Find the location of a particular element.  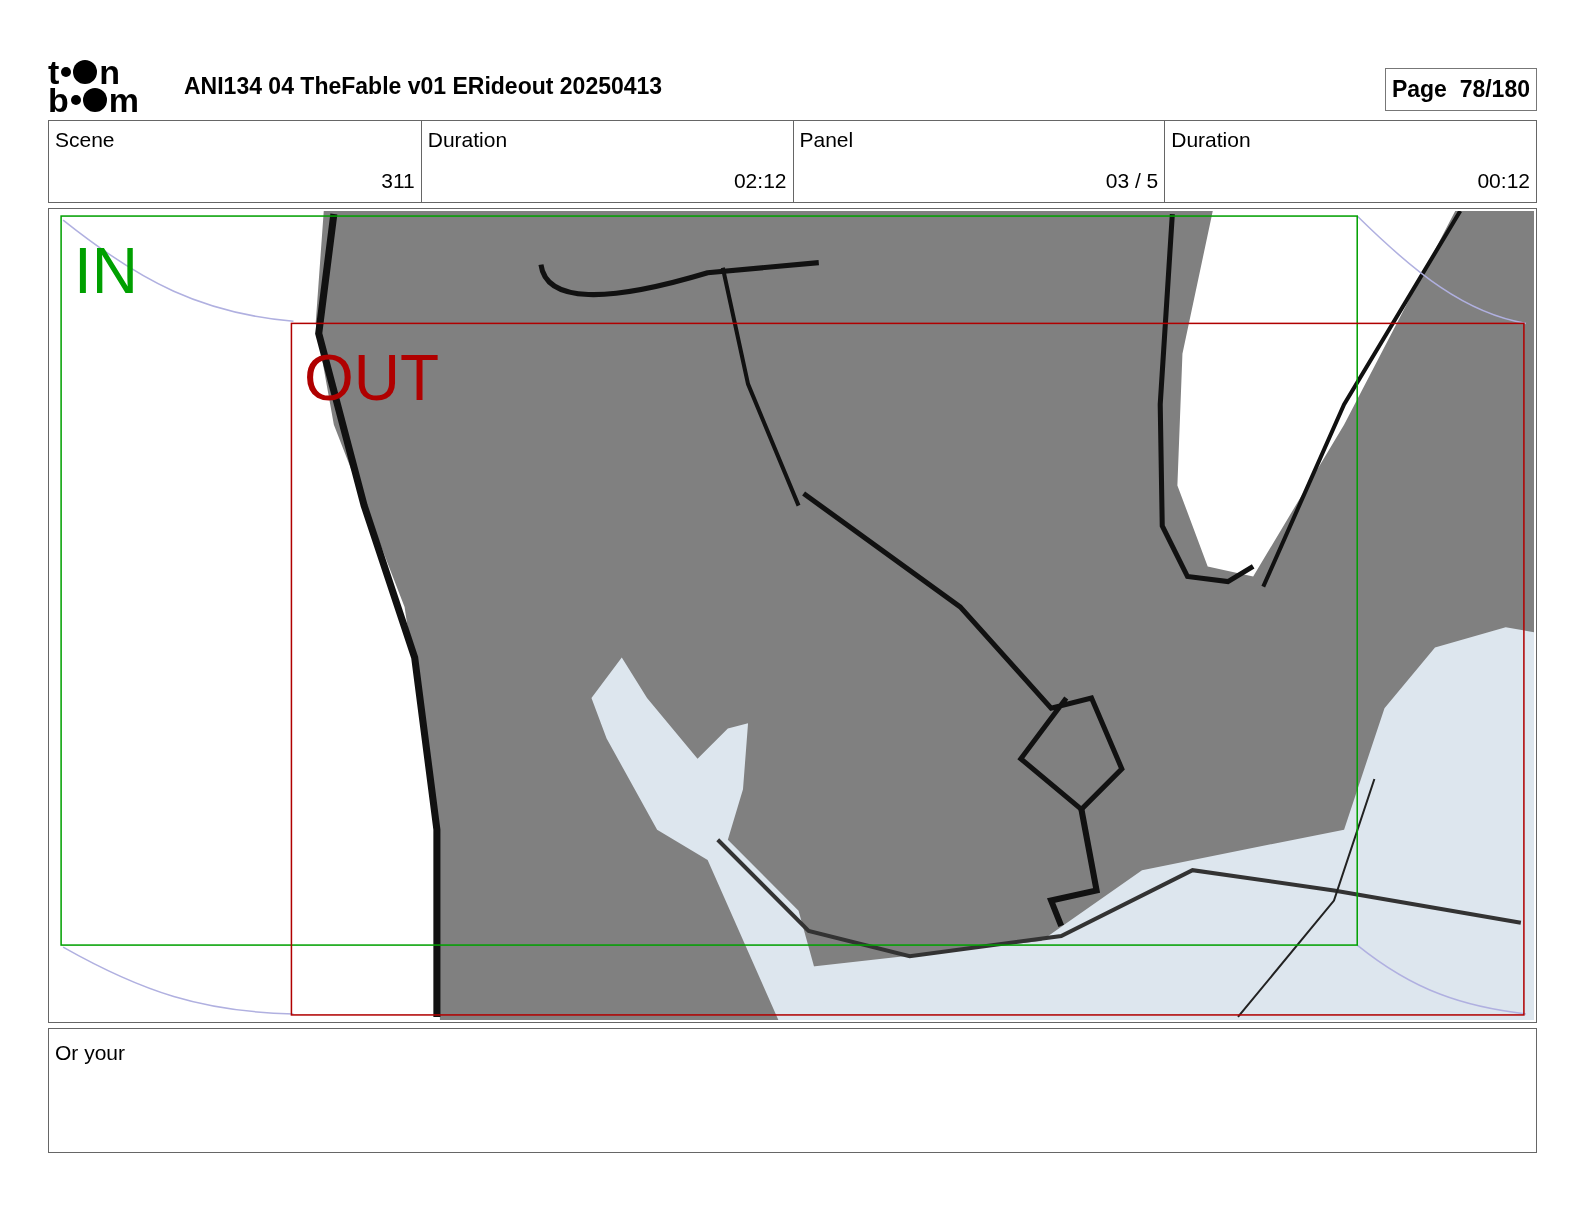

cell-value: 02:12 is located at coordinates (760, 180).